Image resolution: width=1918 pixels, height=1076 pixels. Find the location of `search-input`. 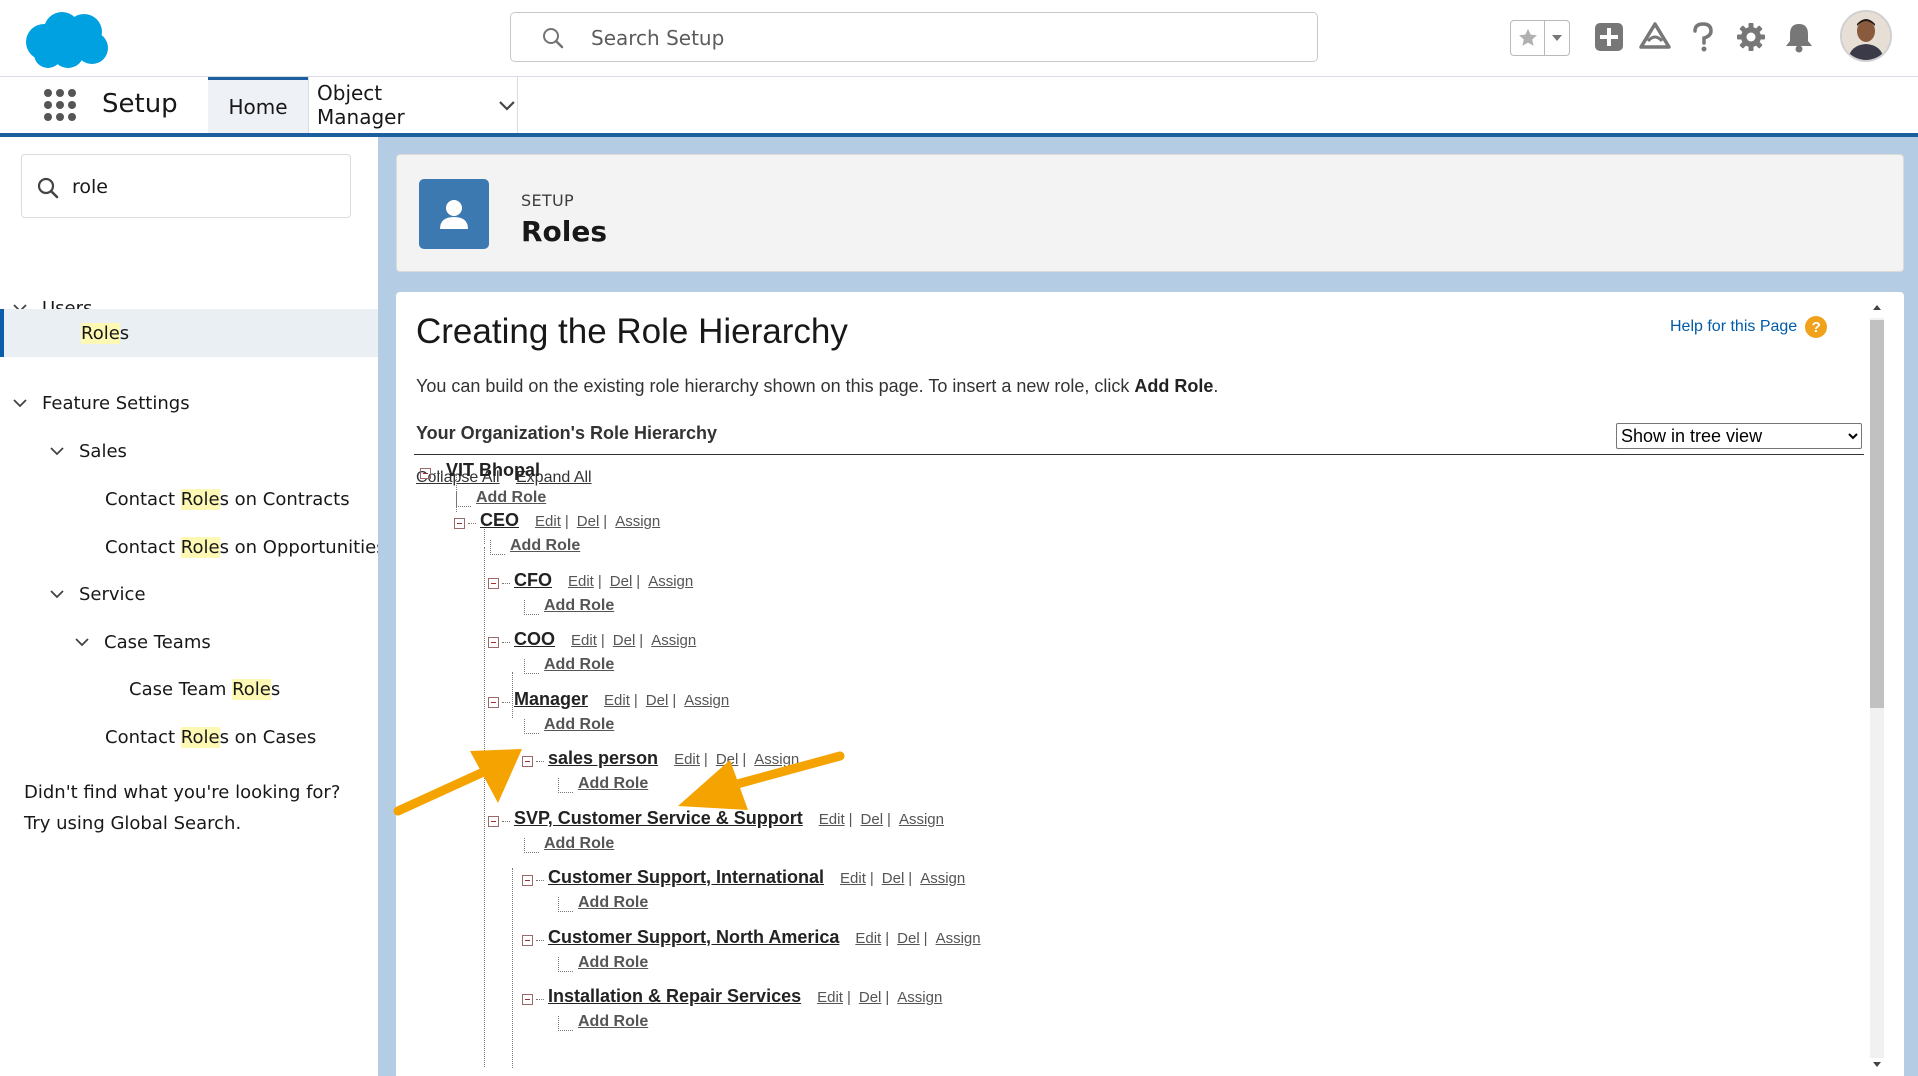

search-input is located at coordinates (941, 38).